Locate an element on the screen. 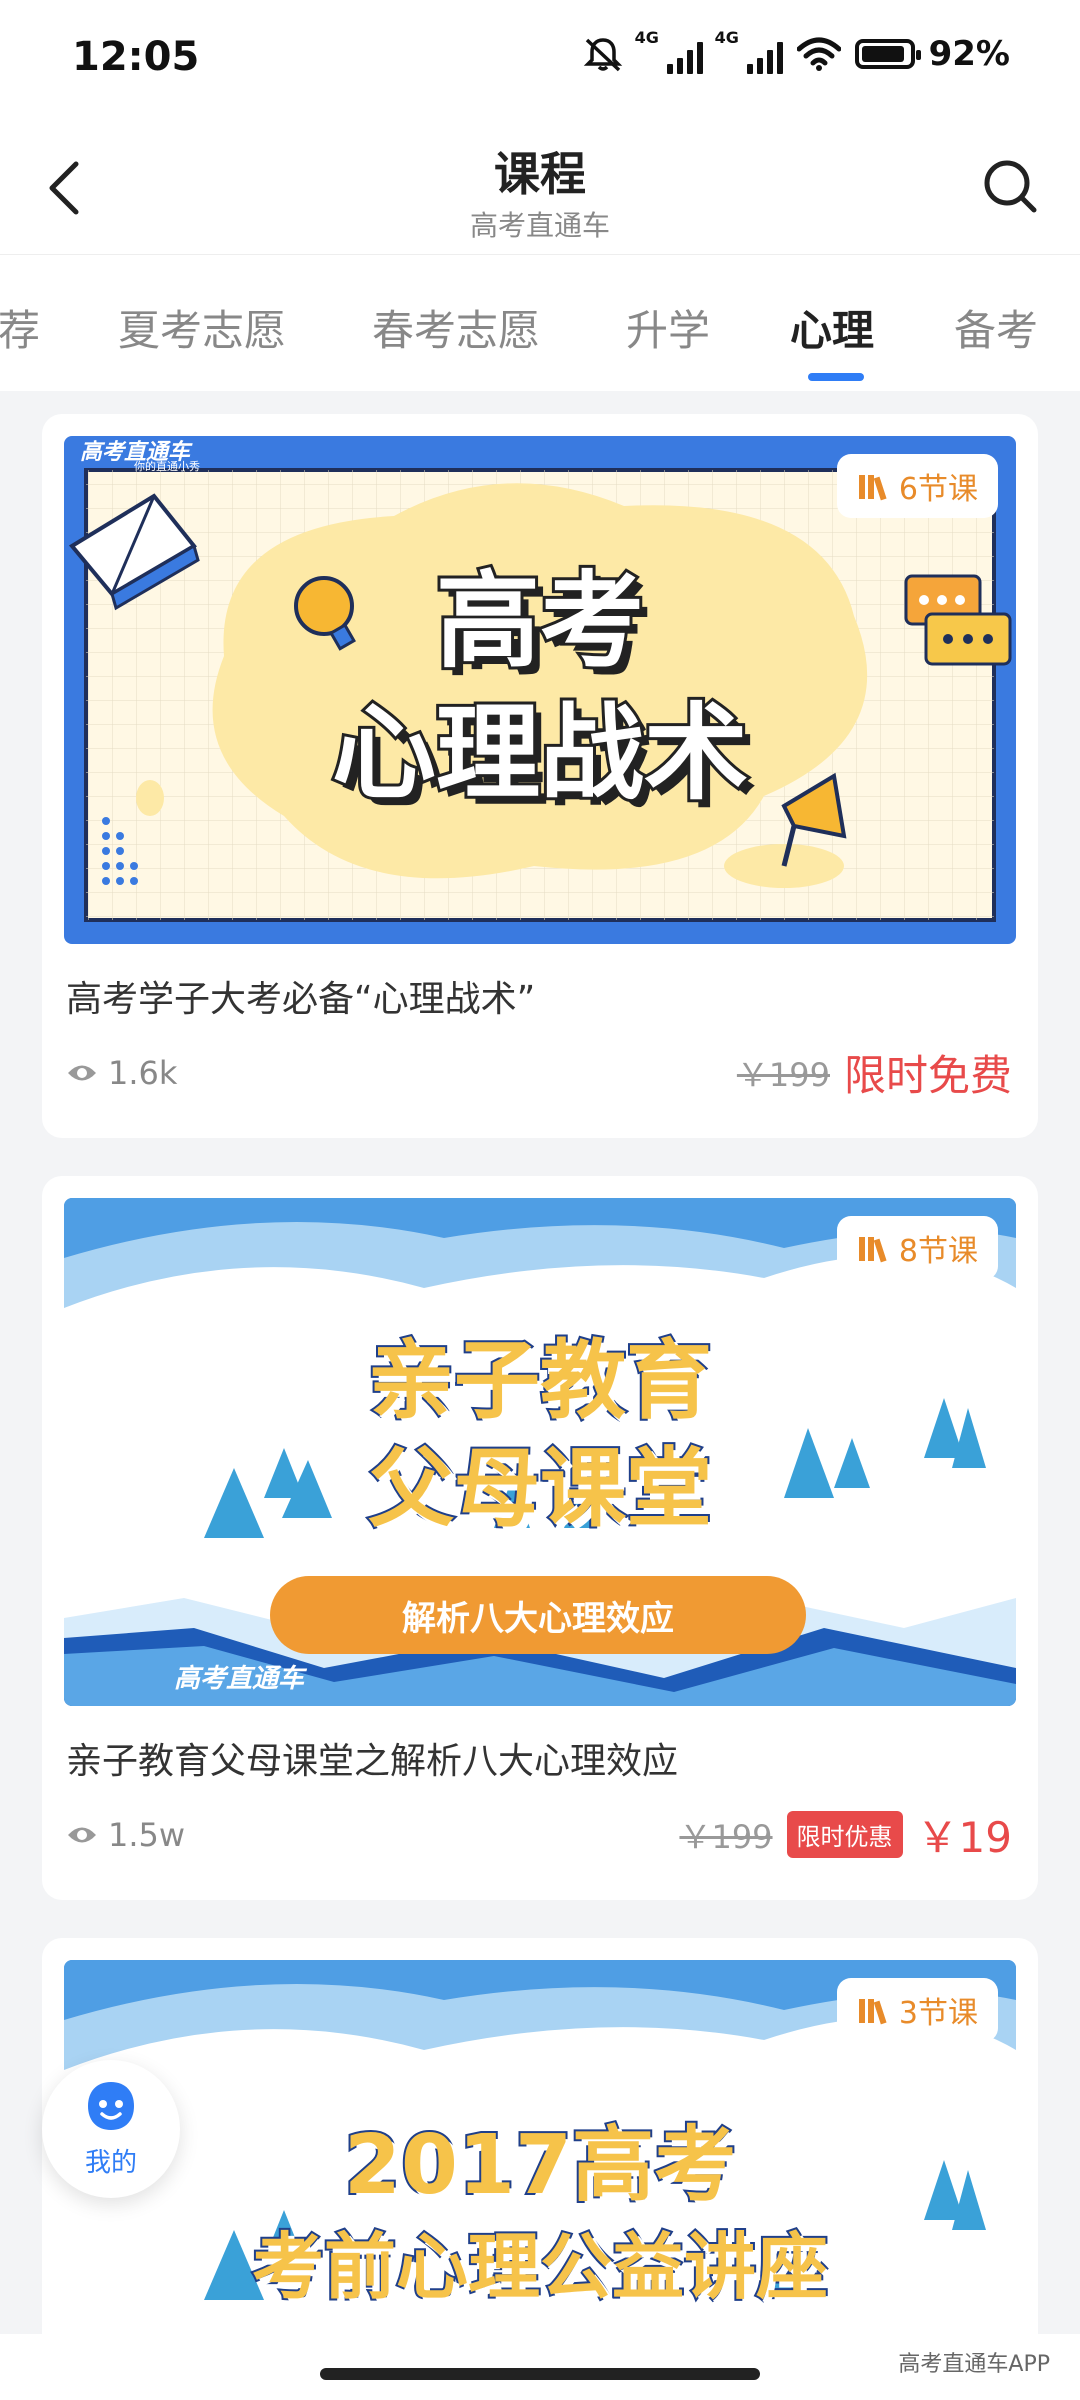 This screenshot has height=2400, width=1080. battery-fill is located at coordinates (882, 54).